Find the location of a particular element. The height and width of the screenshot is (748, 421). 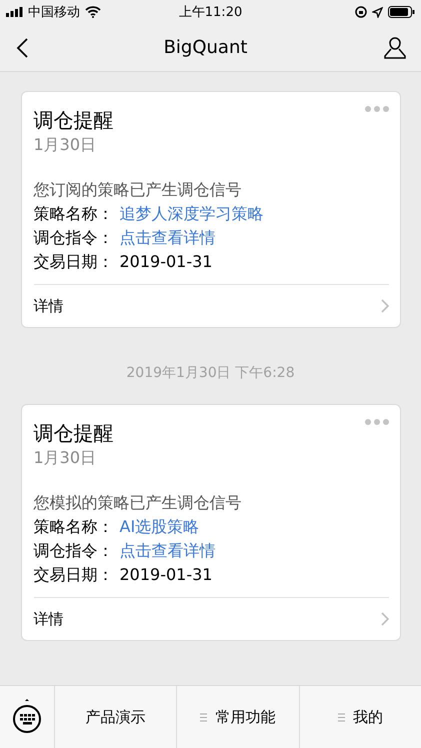

person-icon is located at coordinates (394, 48).